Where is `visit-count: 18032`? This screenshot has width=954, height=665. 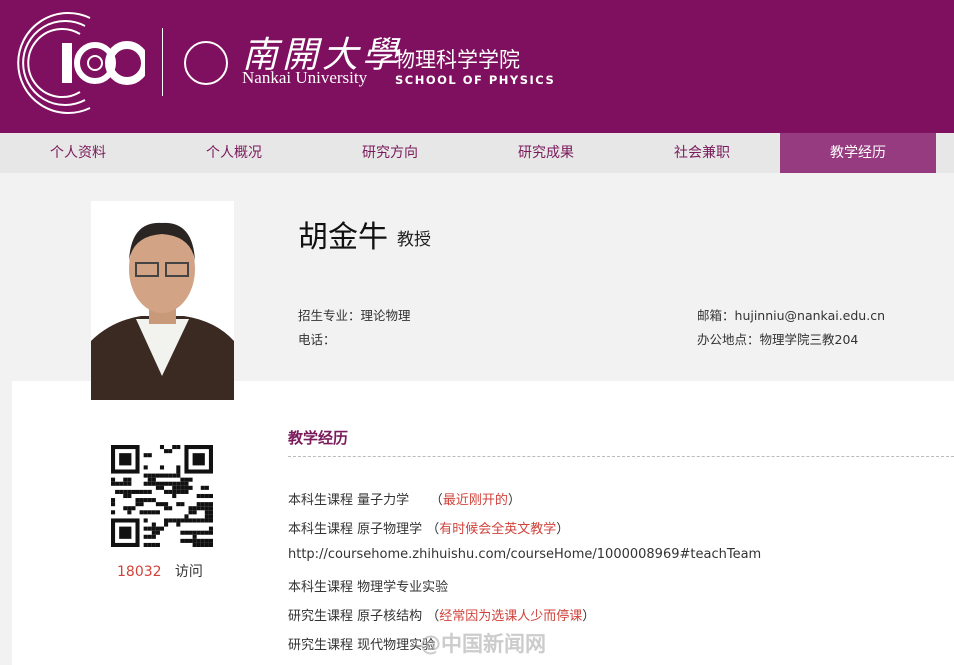
visit-count: 18032 is located at coordinates (139, 572).